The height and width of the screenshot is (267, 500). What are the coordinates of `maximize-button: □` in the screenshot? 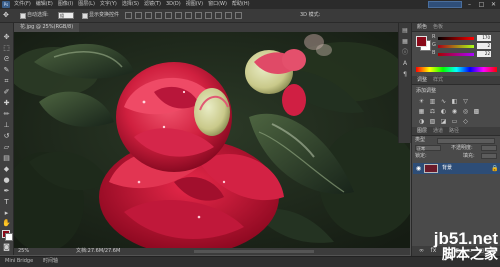 It's located at (481, 4).